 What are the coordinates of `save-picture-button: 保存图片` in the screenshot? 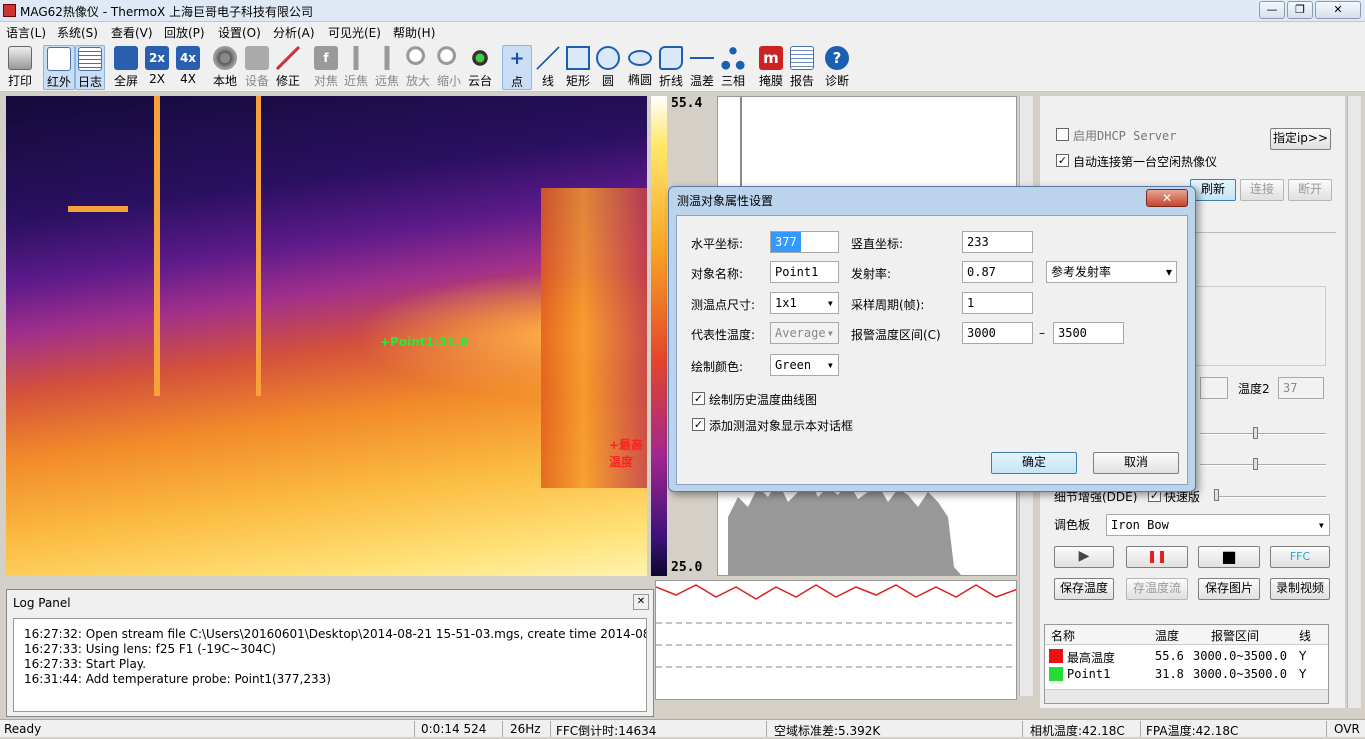 It's located at (1229, 589).